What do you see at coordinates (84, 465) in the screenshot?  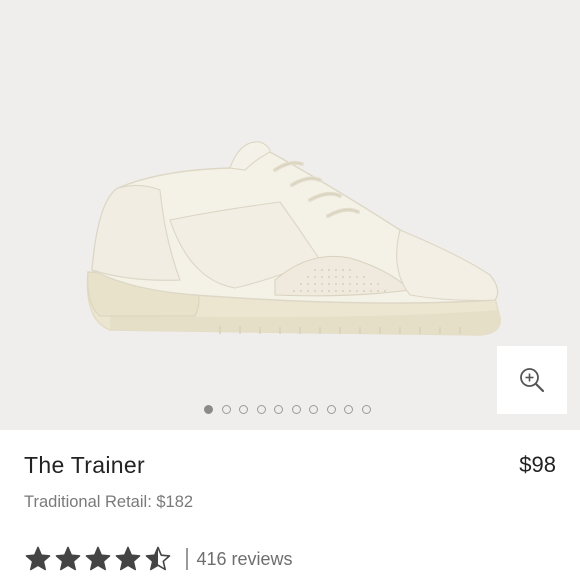 I see `product-title: The Trainer` at bounding box center [84, 465].